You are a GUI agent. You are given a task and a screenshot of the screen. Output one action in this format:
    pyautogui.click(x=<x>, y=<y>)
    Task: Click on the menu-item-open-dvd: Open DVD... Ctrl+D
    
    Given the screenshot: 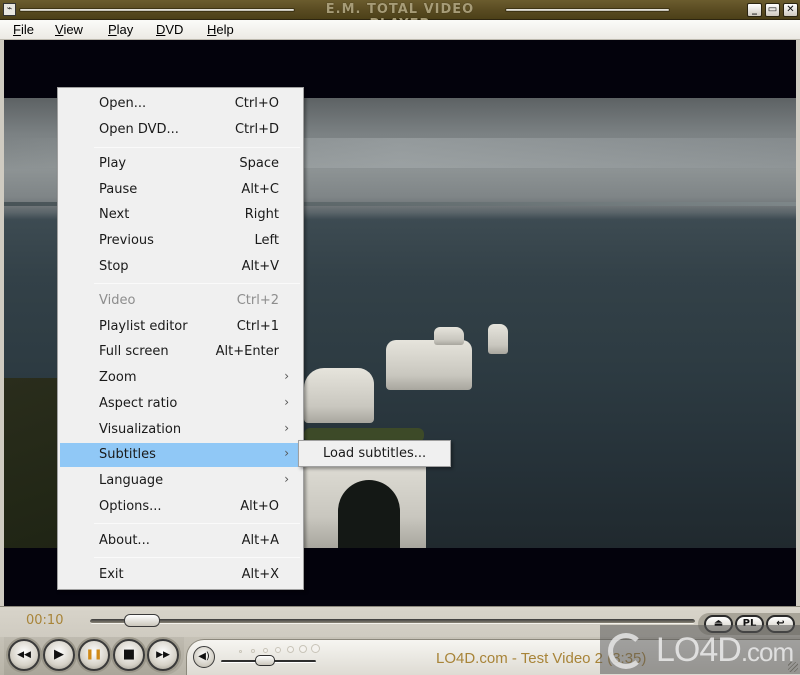 What is the action you would take?
    pyautogui.click(x=180, y=130)
    